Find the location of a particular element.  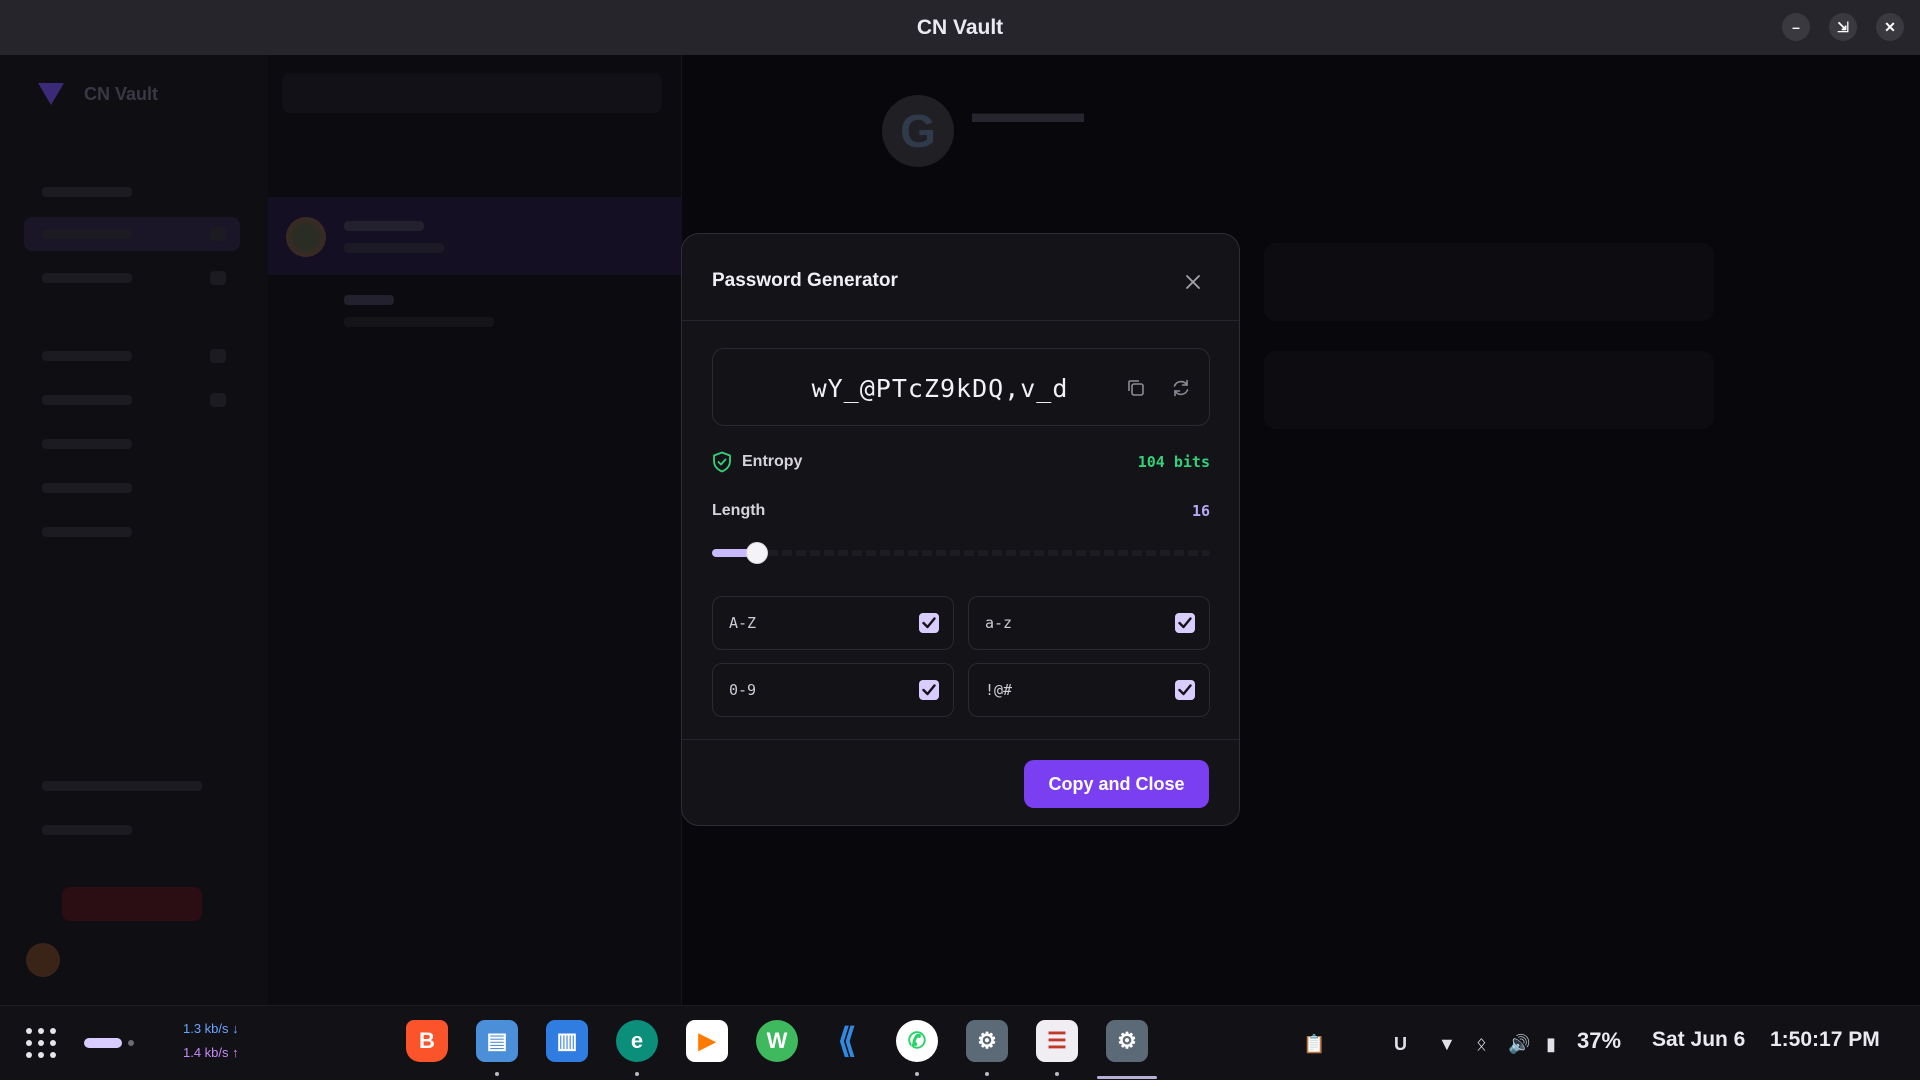

window-title: CN Vault is located at coordinates (960, 27).